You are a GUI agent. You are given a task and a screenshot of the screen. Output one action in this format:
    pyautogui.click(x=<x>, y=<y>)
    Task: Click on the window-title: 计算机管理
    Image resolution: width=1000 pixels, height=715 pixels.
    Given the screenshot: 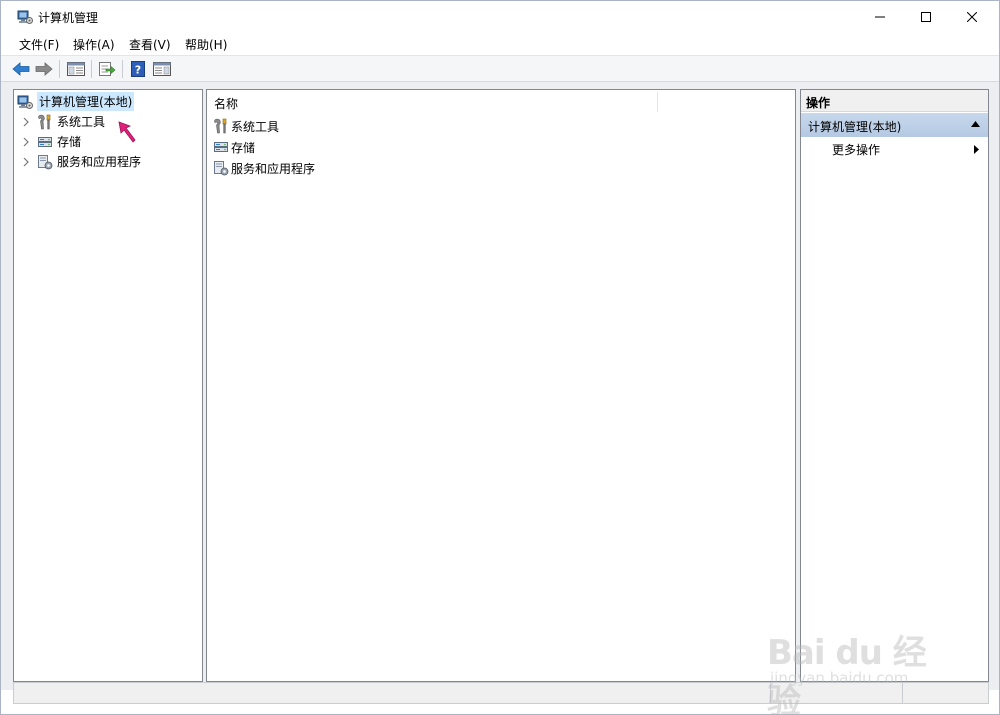 What is the action you would take?
    pyautogui.click(x=68, y=18)
    